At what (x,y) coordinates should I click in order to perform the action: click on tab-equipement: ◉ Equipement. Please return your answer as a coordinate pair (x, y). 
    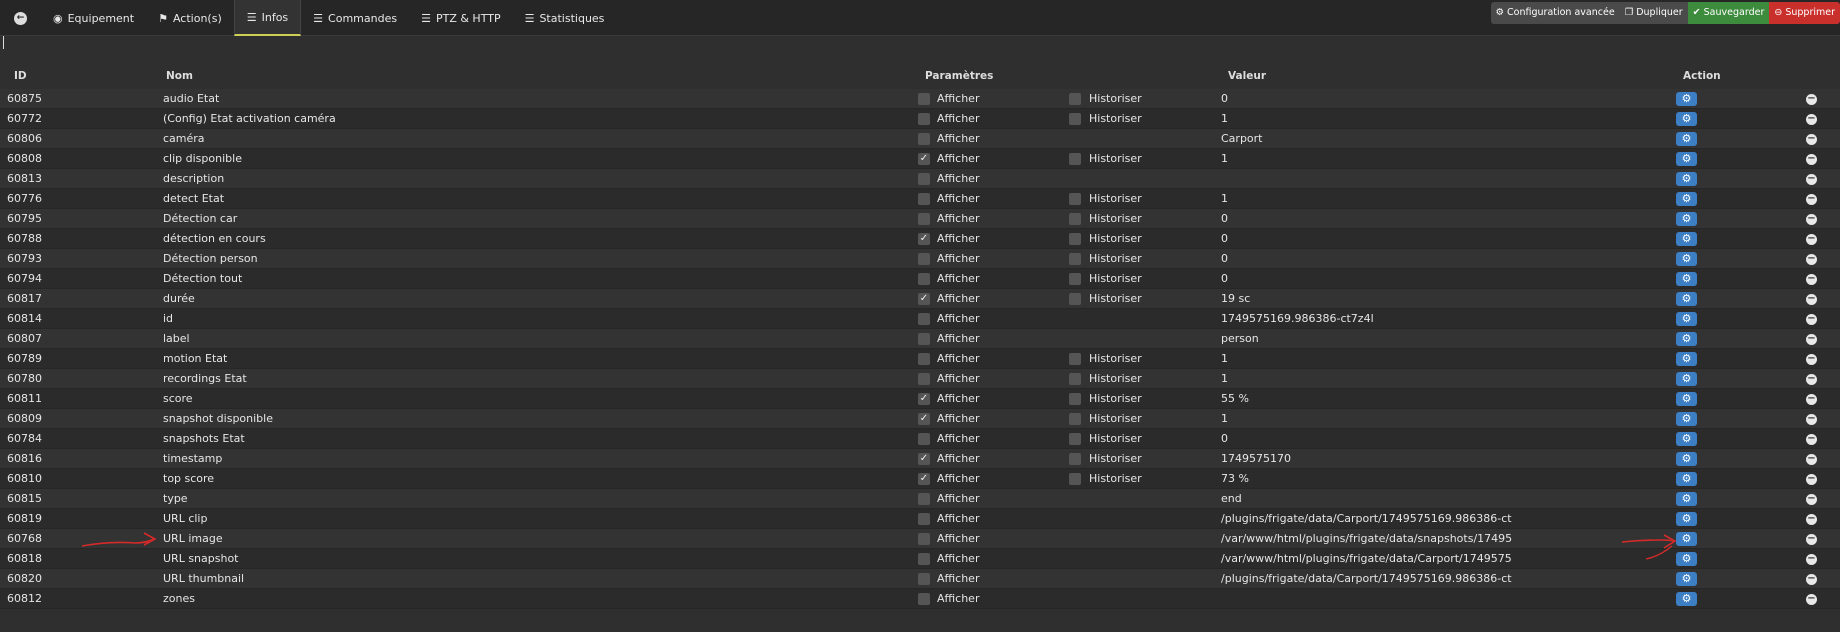
    Looking at the image, I should click on (93, 18).